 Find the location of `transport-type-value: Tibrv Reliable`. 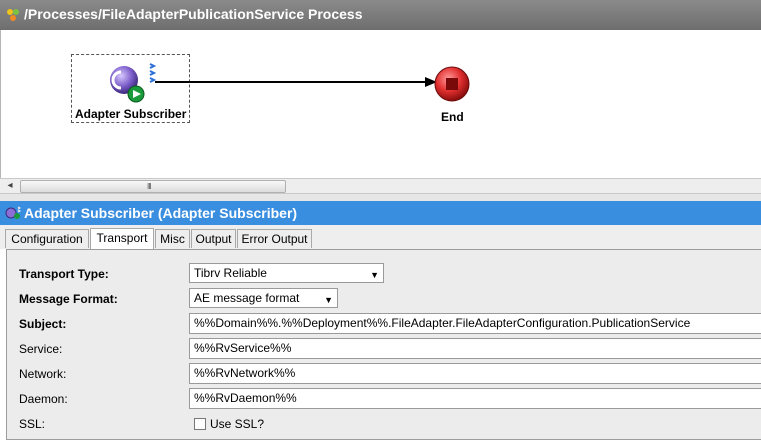

transport-type-value: Tibrv Reliable is located at coordinates (230, 273).